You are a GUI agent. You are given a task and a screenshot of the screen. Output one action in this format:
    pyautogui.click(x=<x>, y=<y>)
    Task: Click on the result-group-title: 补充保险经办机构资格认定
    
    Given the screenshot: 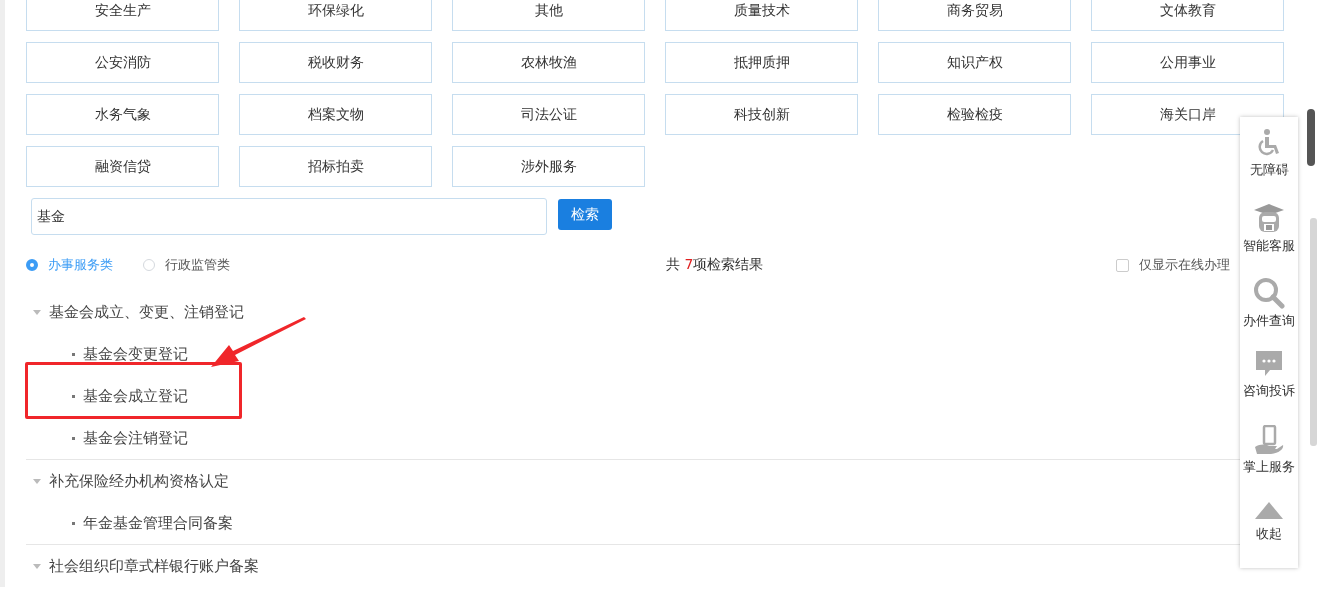 What is the action you would take?
    pyautogui.click(x=139, y=481)
    